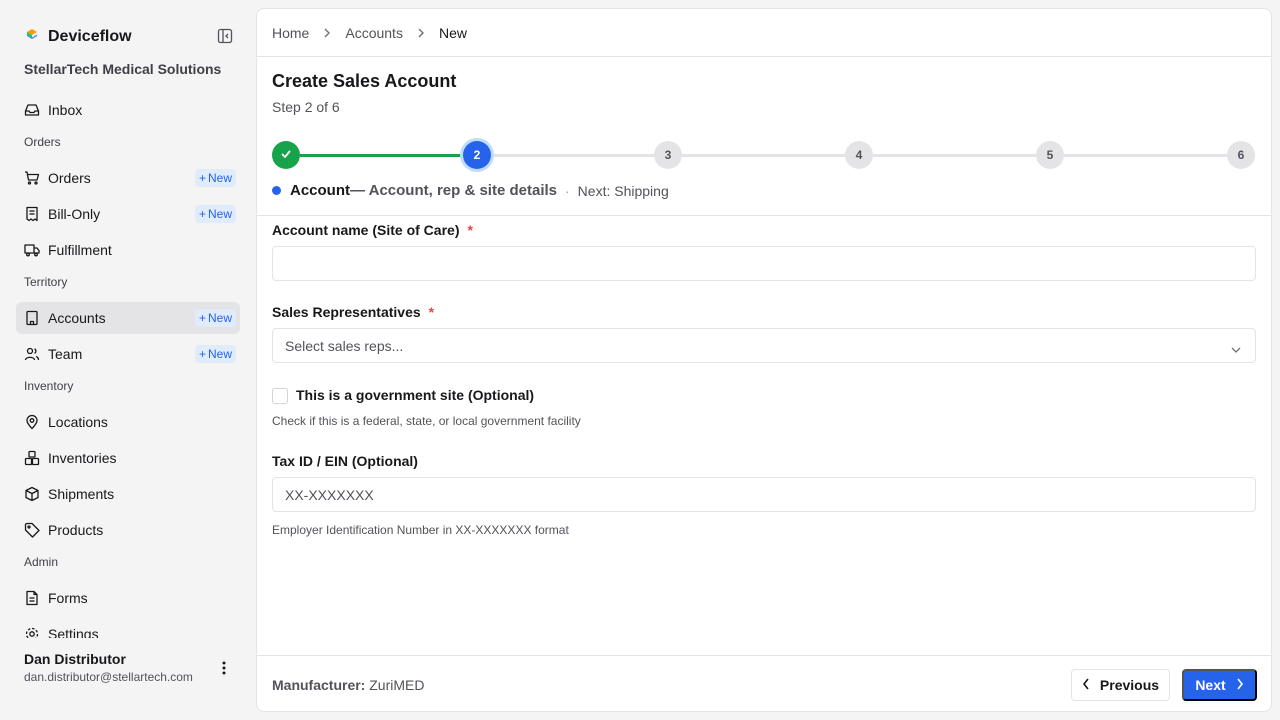 This screenshot has width=1280, height=720. What do you see at coordinates (41, 562) in the screenshot?
I see `sidebar-section-admin: Admin` at bounding box center [41, 562].